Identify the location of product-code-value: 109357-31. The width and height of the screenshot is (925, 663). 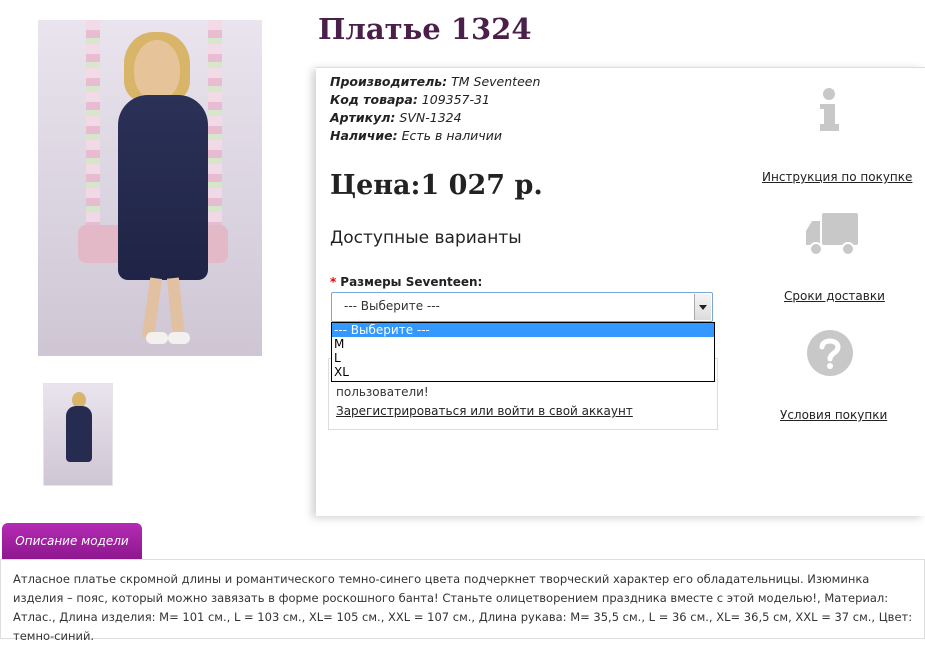
(455, 99).